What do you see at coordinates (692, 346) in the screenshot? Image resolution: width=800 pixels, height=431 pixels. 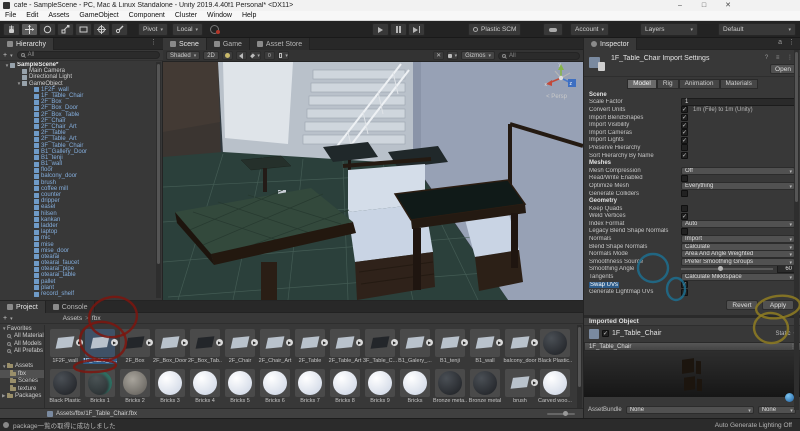 I see `preview-titlebar: 1F_Table_Chair ⋮` at bounding box center [692, 346].